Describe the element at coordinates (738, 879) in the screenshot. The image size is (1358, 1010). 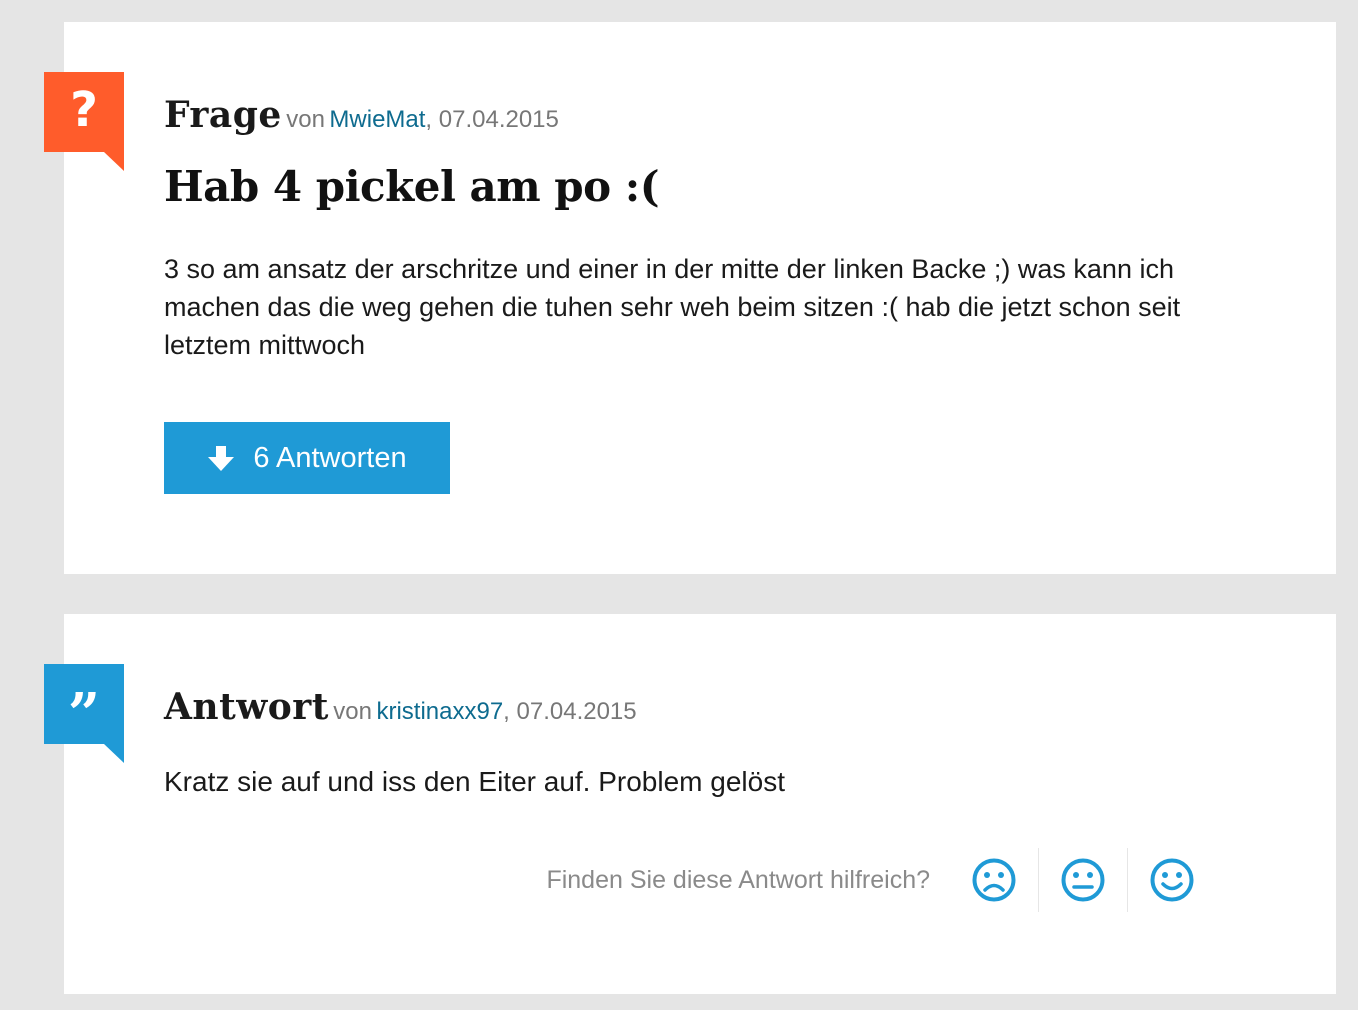
I see `helpful-question: Finden Sie diese Antwort hilfreich?` at that location.